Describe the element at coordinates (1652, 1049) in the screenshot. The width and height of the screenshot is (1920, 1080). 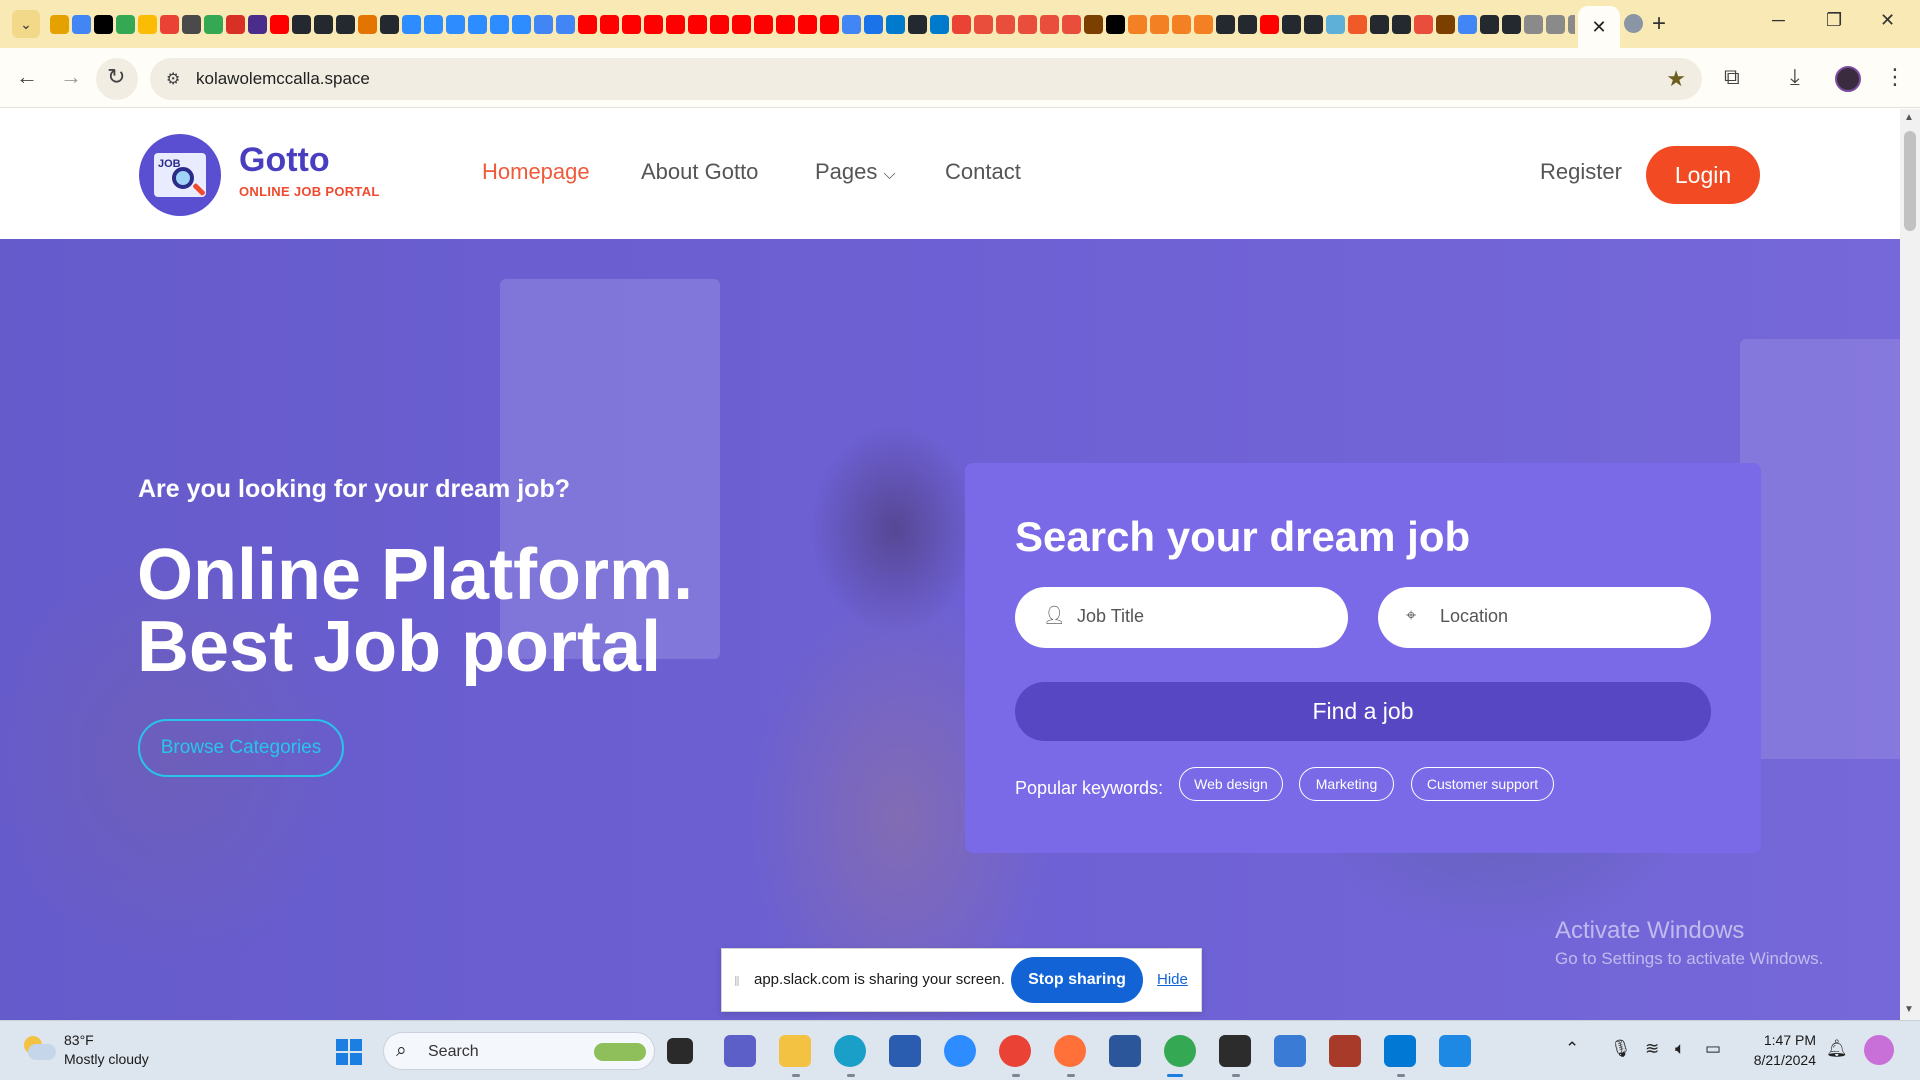
I see `wifi-icon: ≋` at that location.